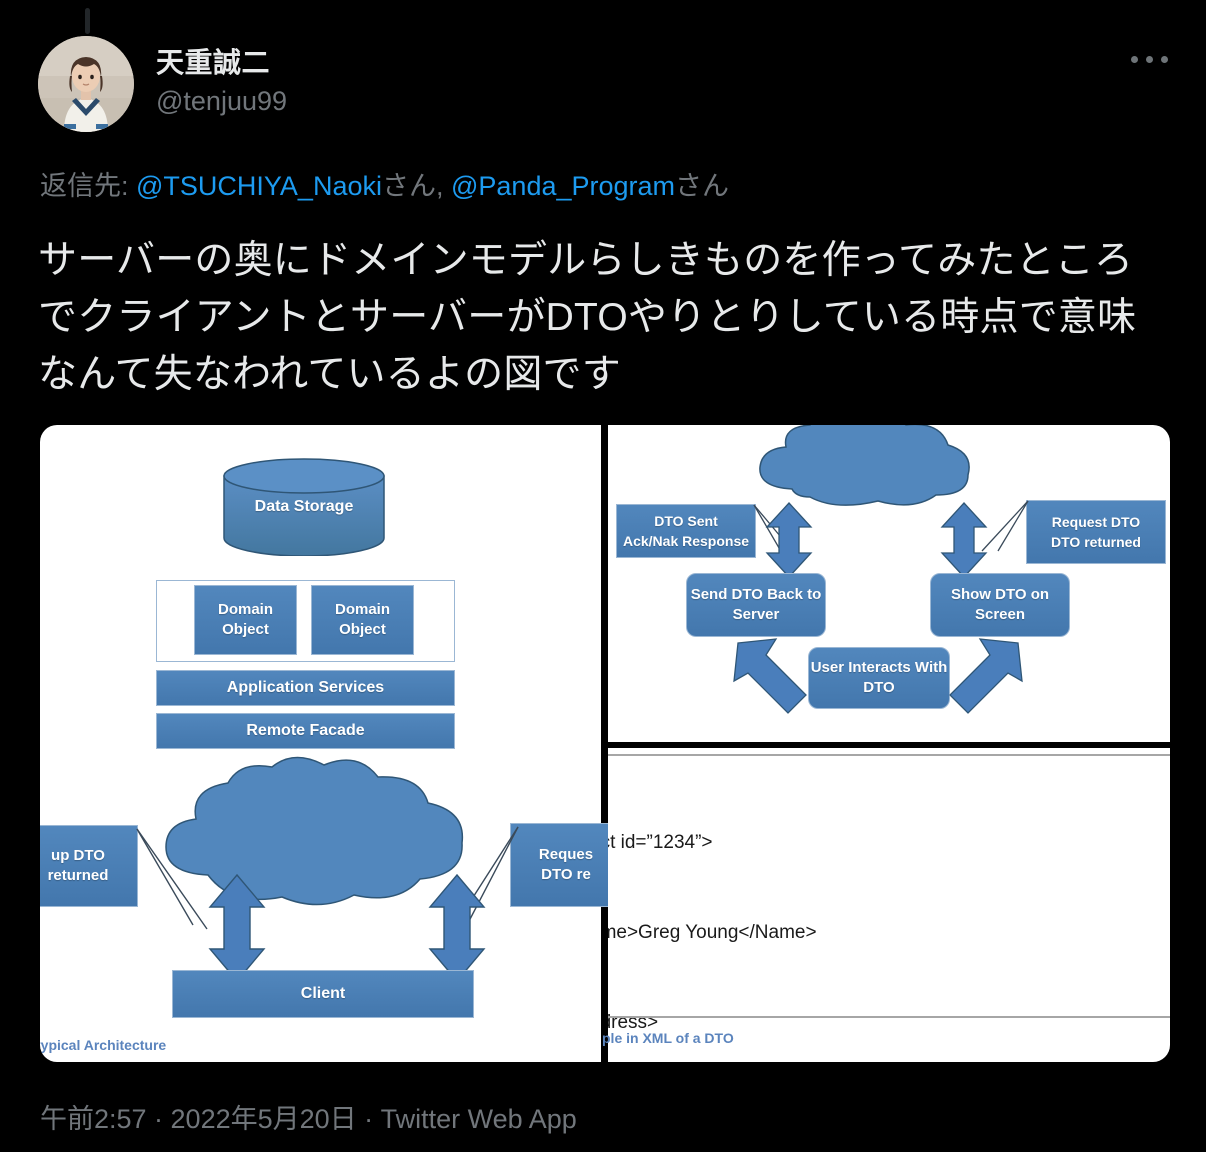 The width and height of the screenshot is (1206, 1152). I want to click on application-services-box: Application Services, so click(305, 688).